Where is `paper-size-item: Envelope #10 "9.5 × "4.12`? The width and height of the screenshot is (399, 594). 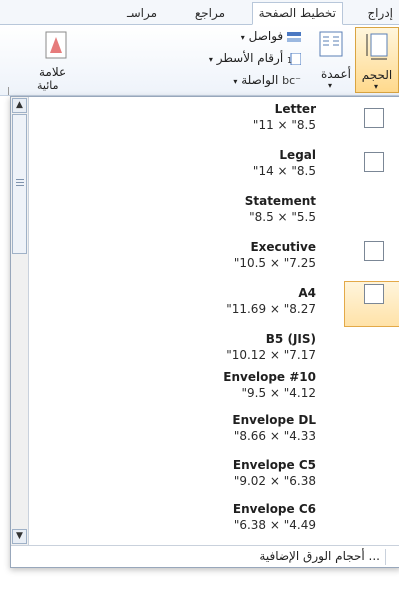
paper-size-item: Envelope #10 "9.5 × "4.12 is located at coordinates (214, 388).